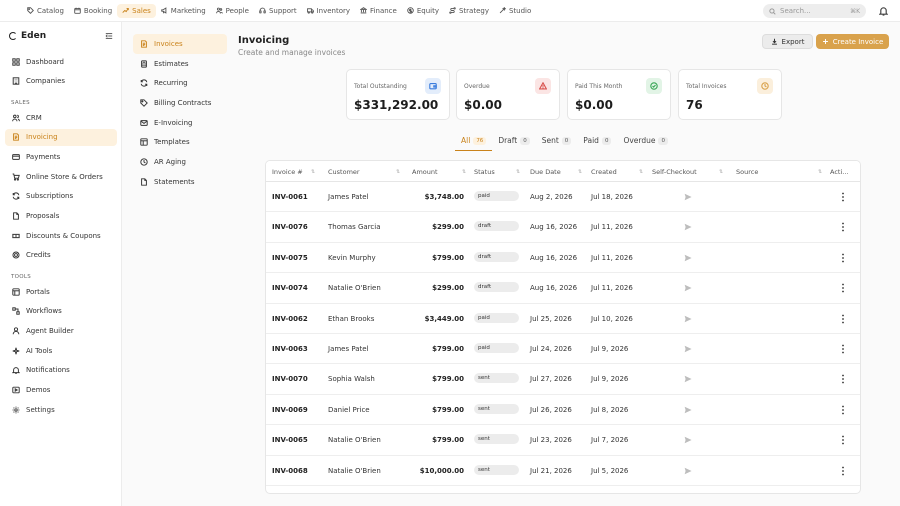  What do you see at coordinates (61, 81) in the screenshot?
I see `sidebar-item-companies: Companies` at bounding box center [61, 81].